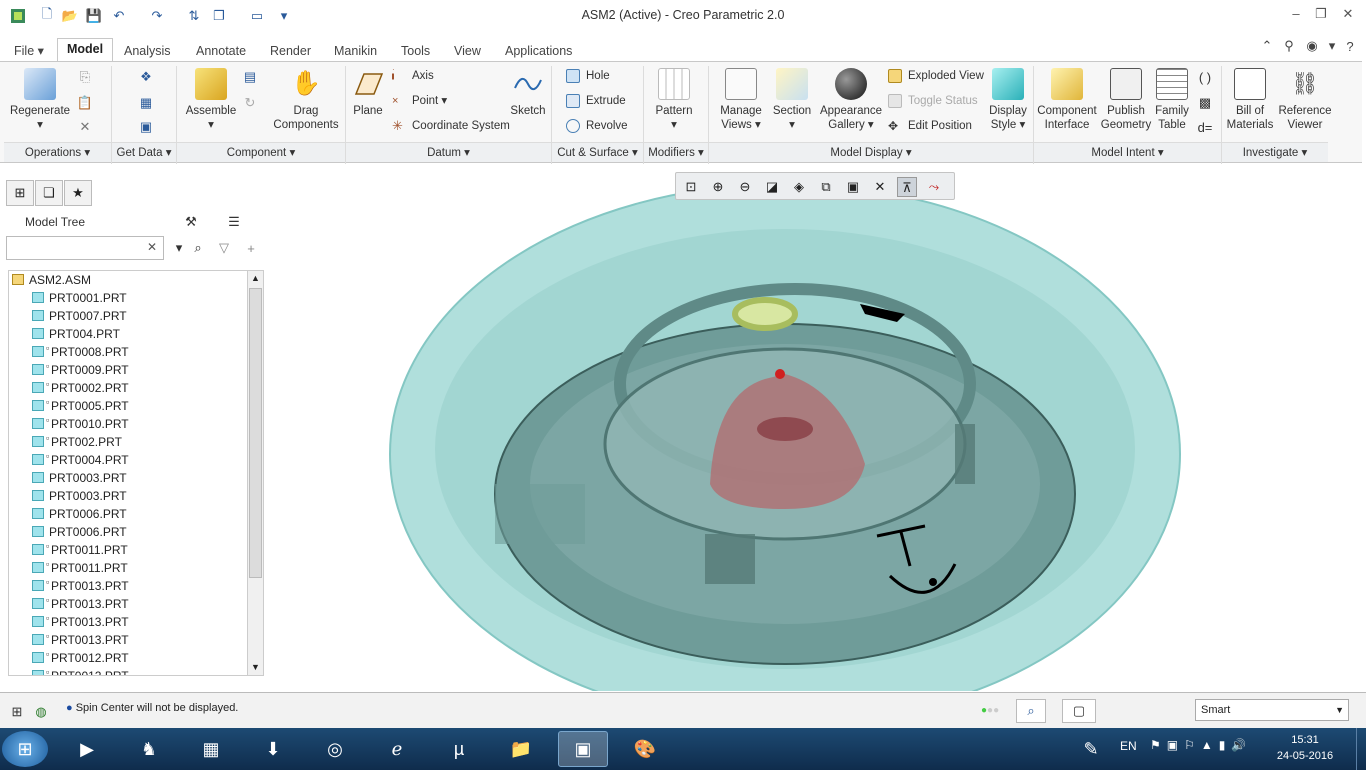 This screenshot has width=1366, height=770. What do you see at coordinates (211, 100) in the screenshot?
I see `assemble-button: Assemble ▾` at bounding box center [211, 100].